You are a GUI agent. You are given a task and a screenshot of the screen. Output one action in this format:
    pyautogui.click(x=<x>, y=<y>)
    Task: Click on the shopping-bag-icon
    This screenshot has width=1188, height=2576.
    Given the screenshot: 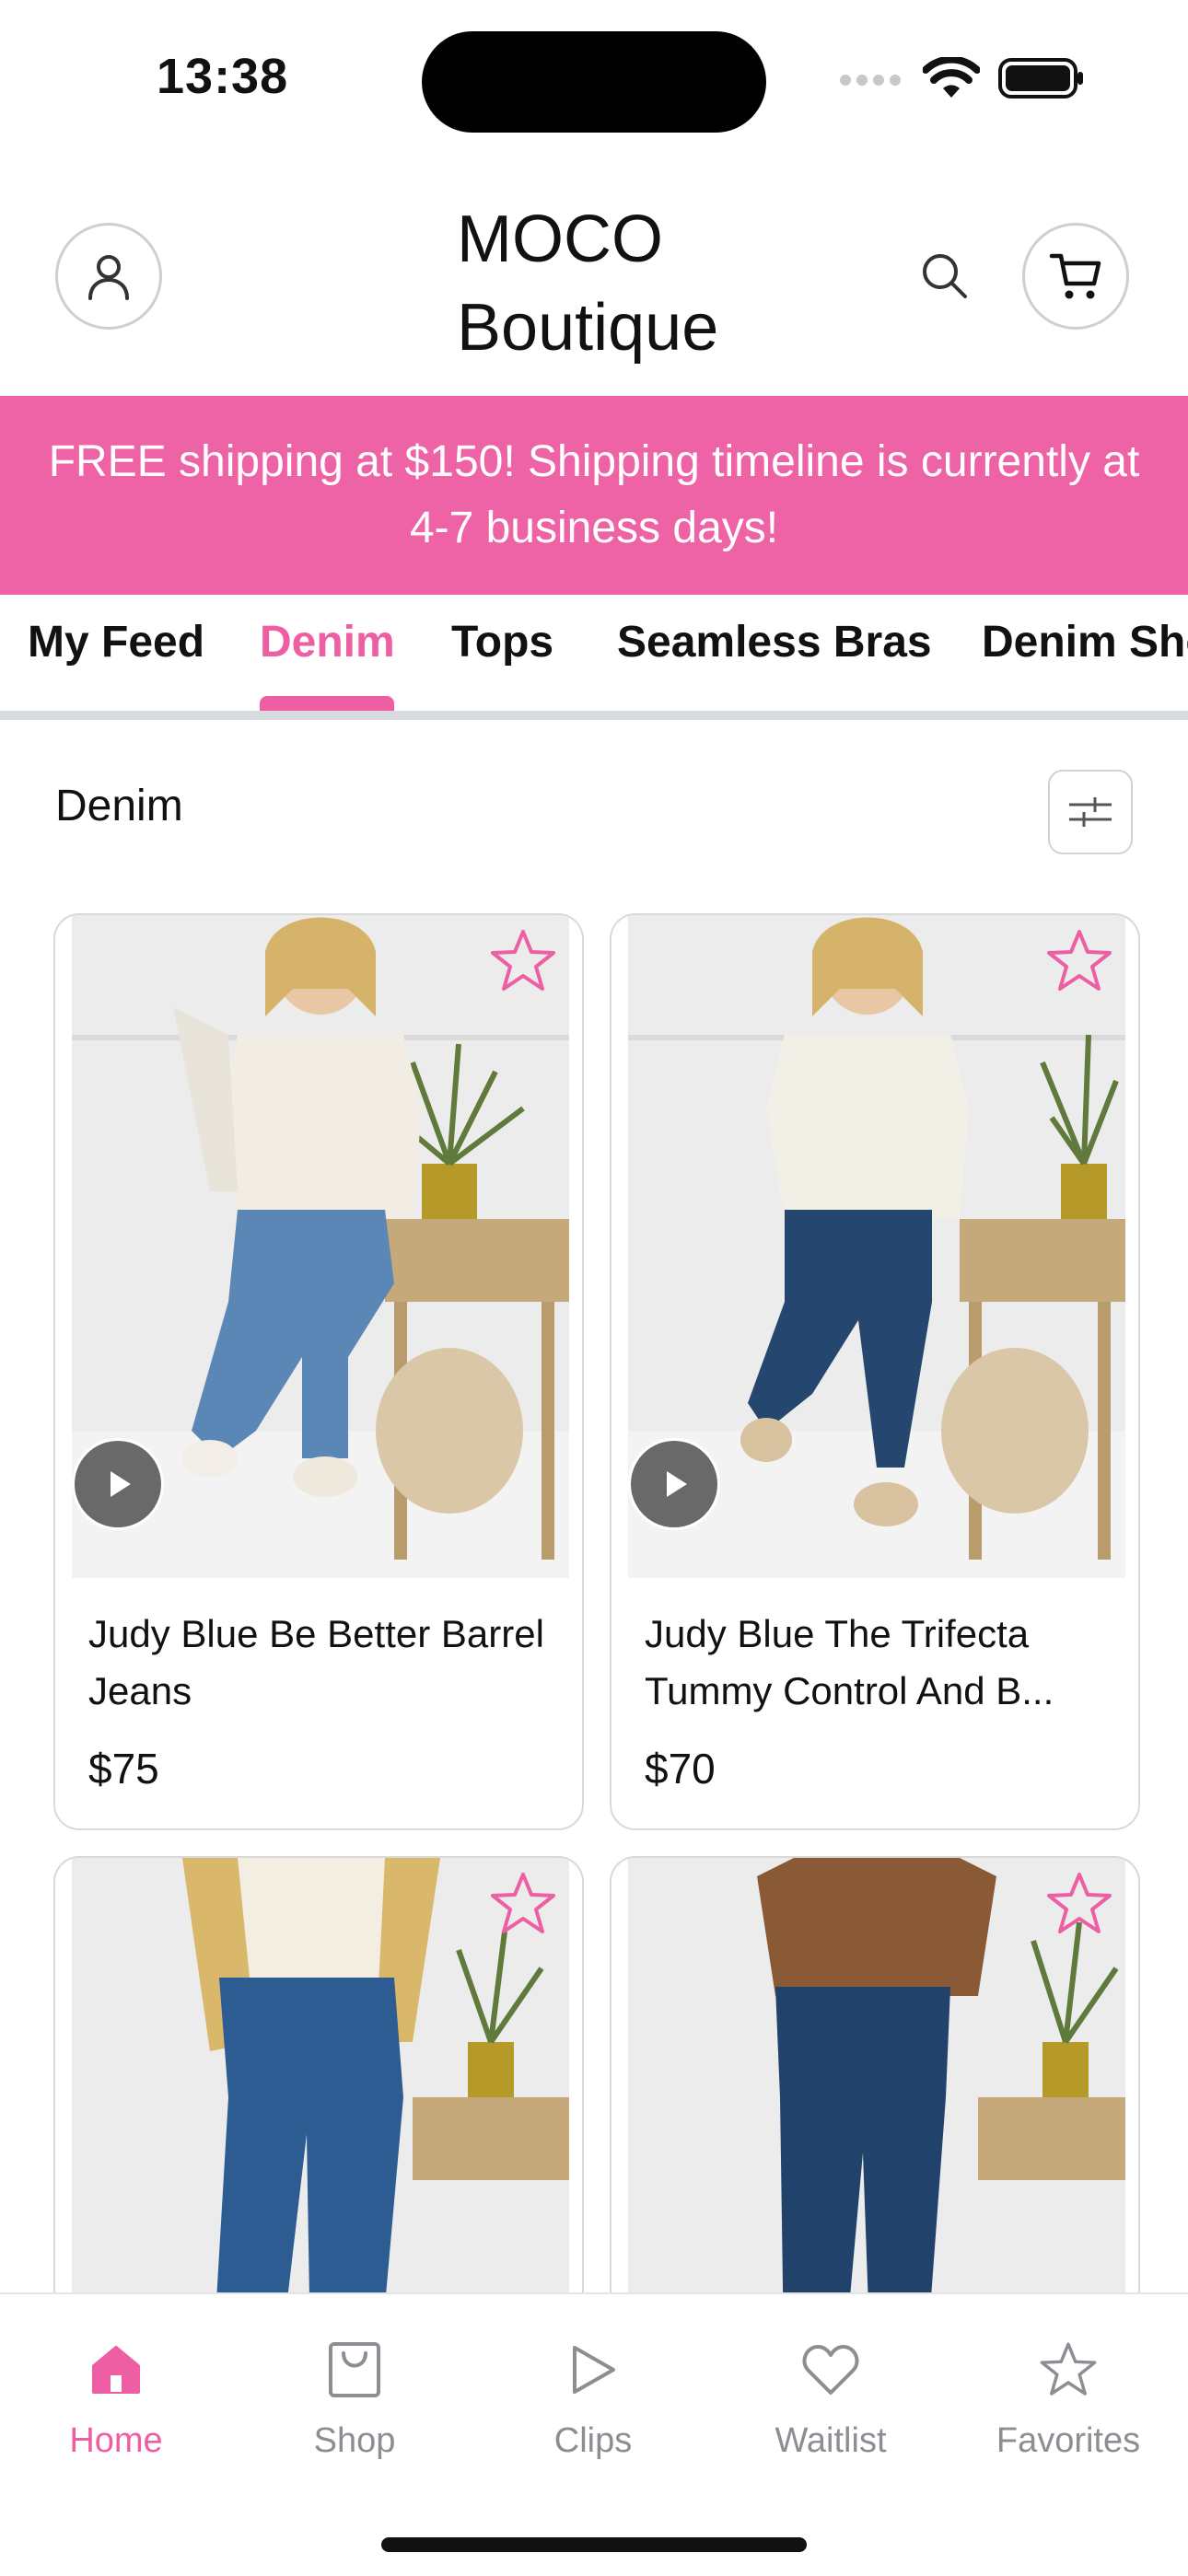 What is the action you would take?
    pyautogui.click(x=354, y=2369)
    